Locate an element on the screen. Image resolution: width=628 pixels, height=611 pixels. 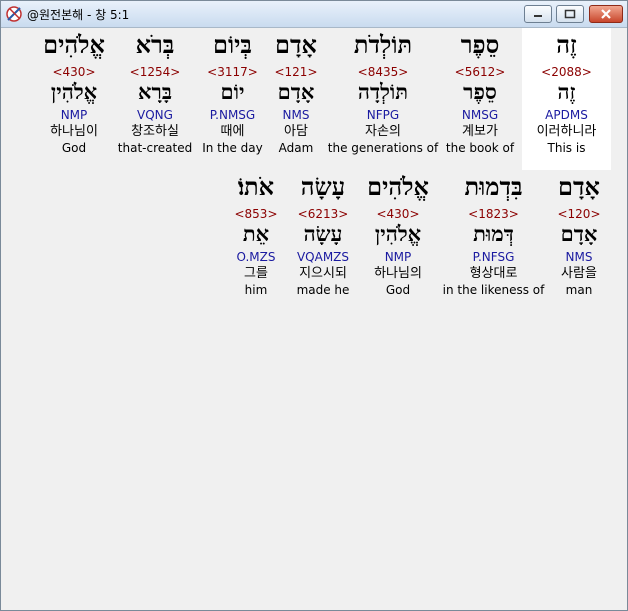
hebrew-lemma: עָשָׂה is located at coordinates (323, 233).